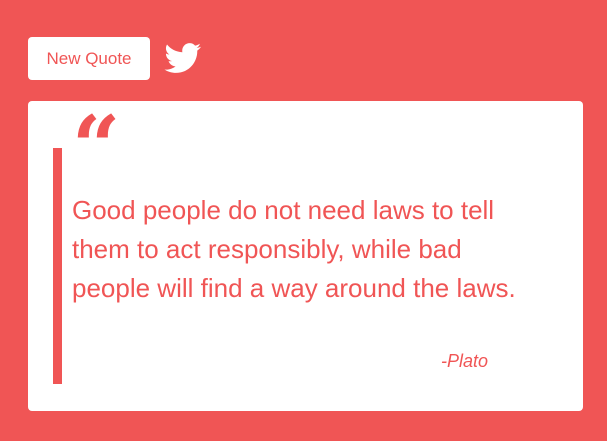  What do you see at coordinates (89, 58) in the screenshot?
I see `new-quote-button: New Quote` at bounding box center [89, 58].